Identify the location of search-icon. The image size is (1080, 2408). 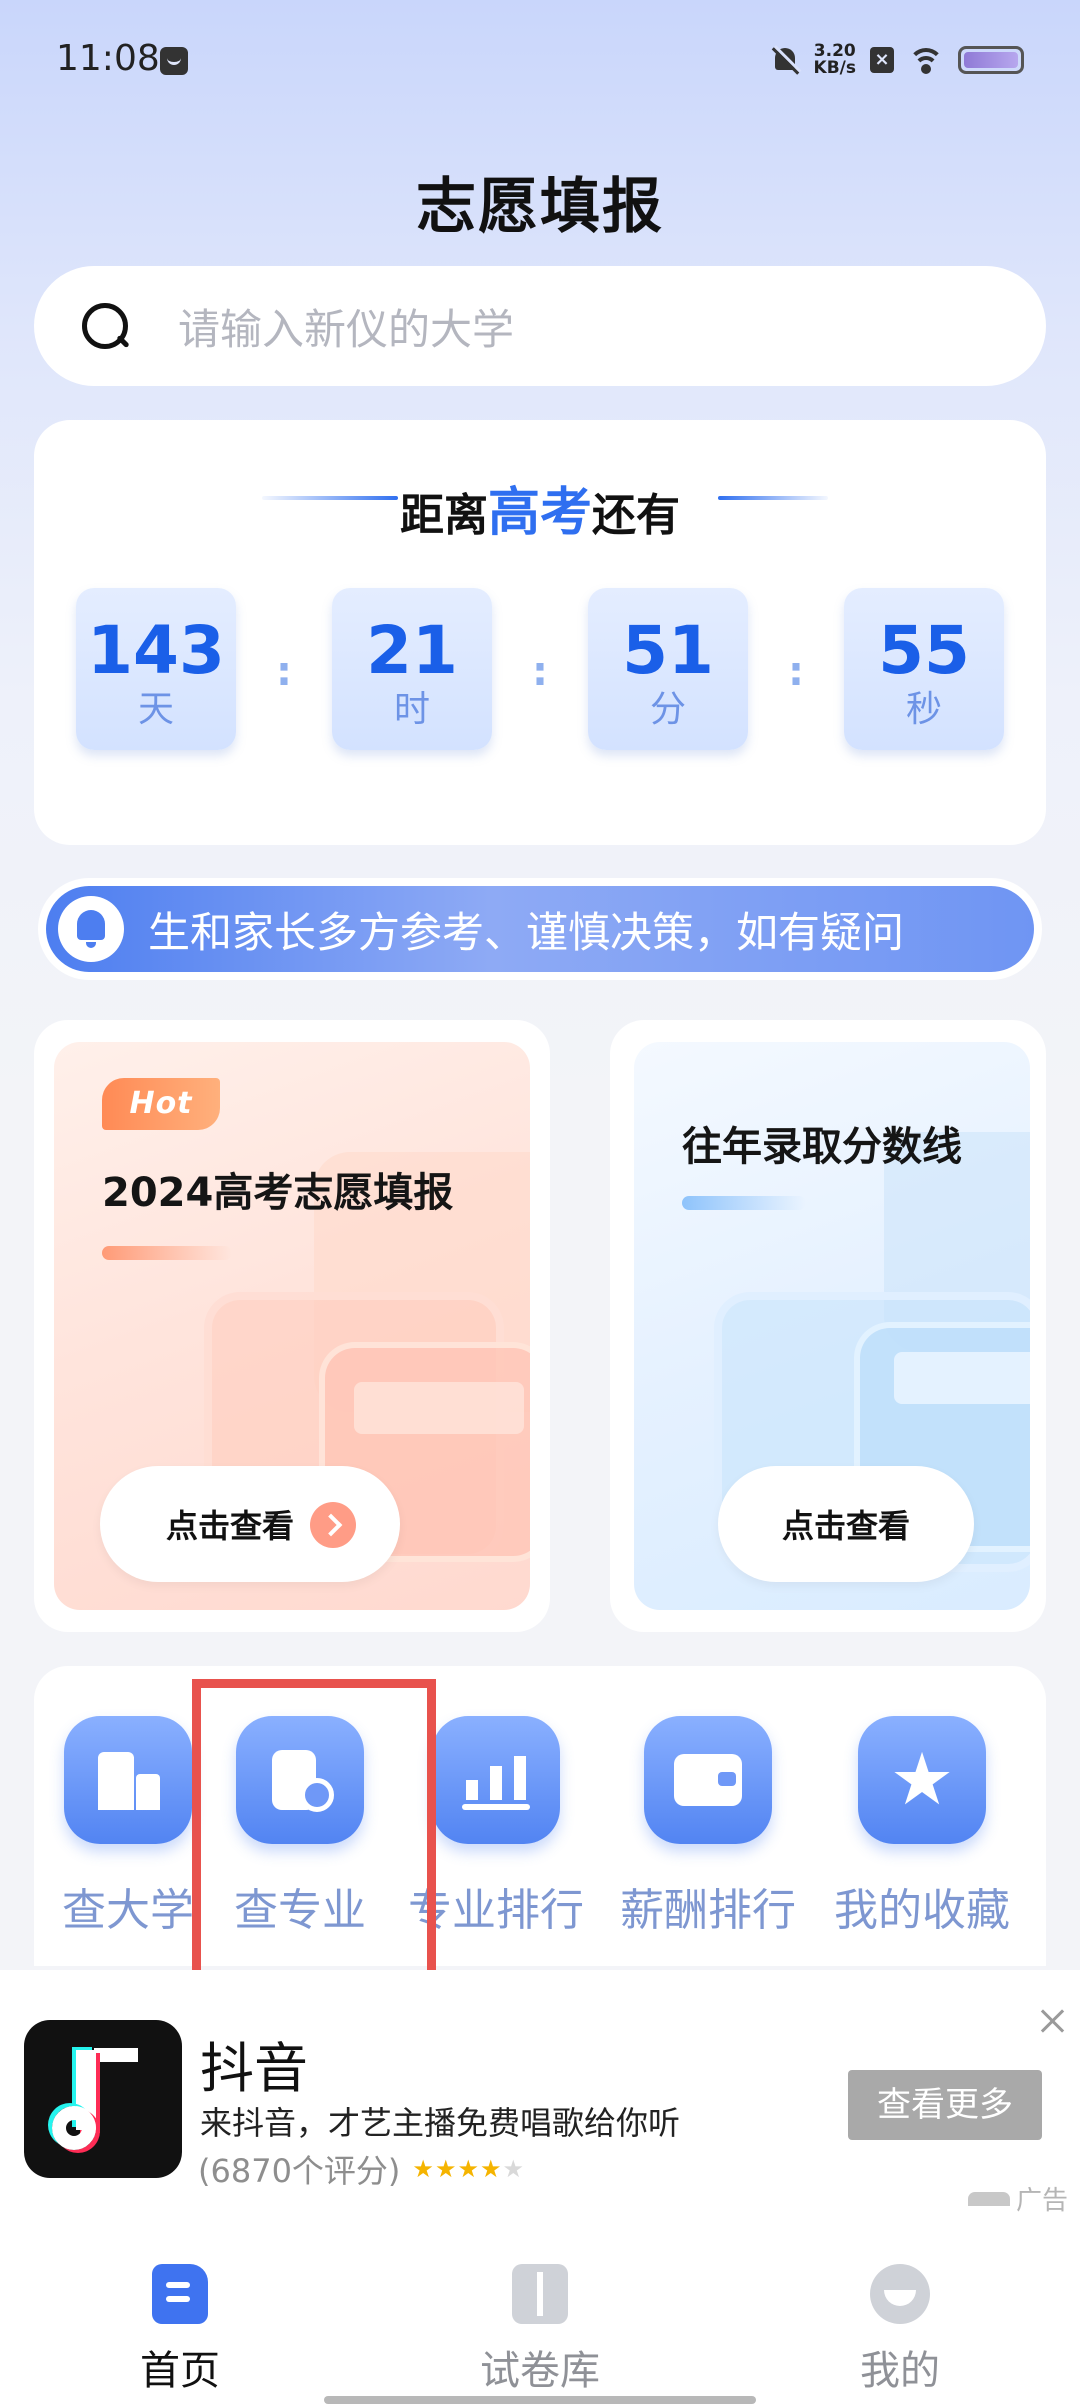
(105, 326).